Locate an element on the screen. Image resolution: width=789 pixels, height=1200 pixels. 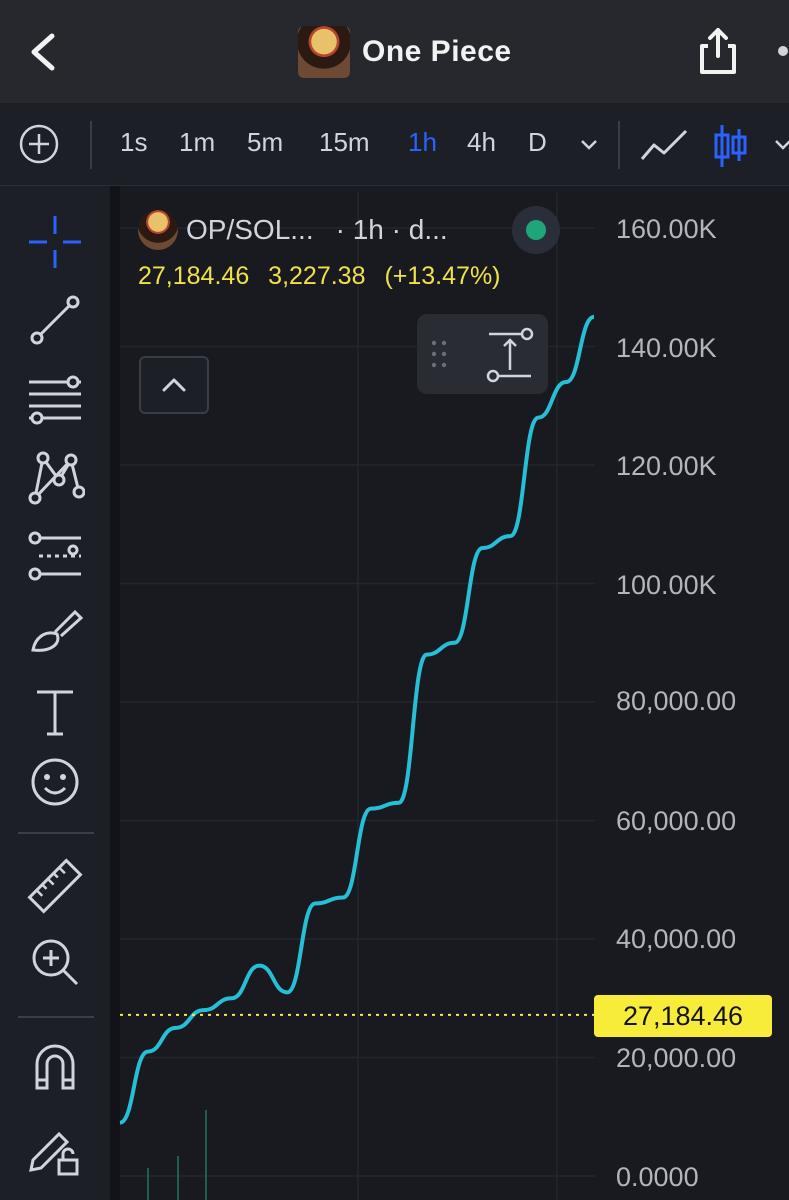
candlestick-icon is located at coordinates (730, 146).